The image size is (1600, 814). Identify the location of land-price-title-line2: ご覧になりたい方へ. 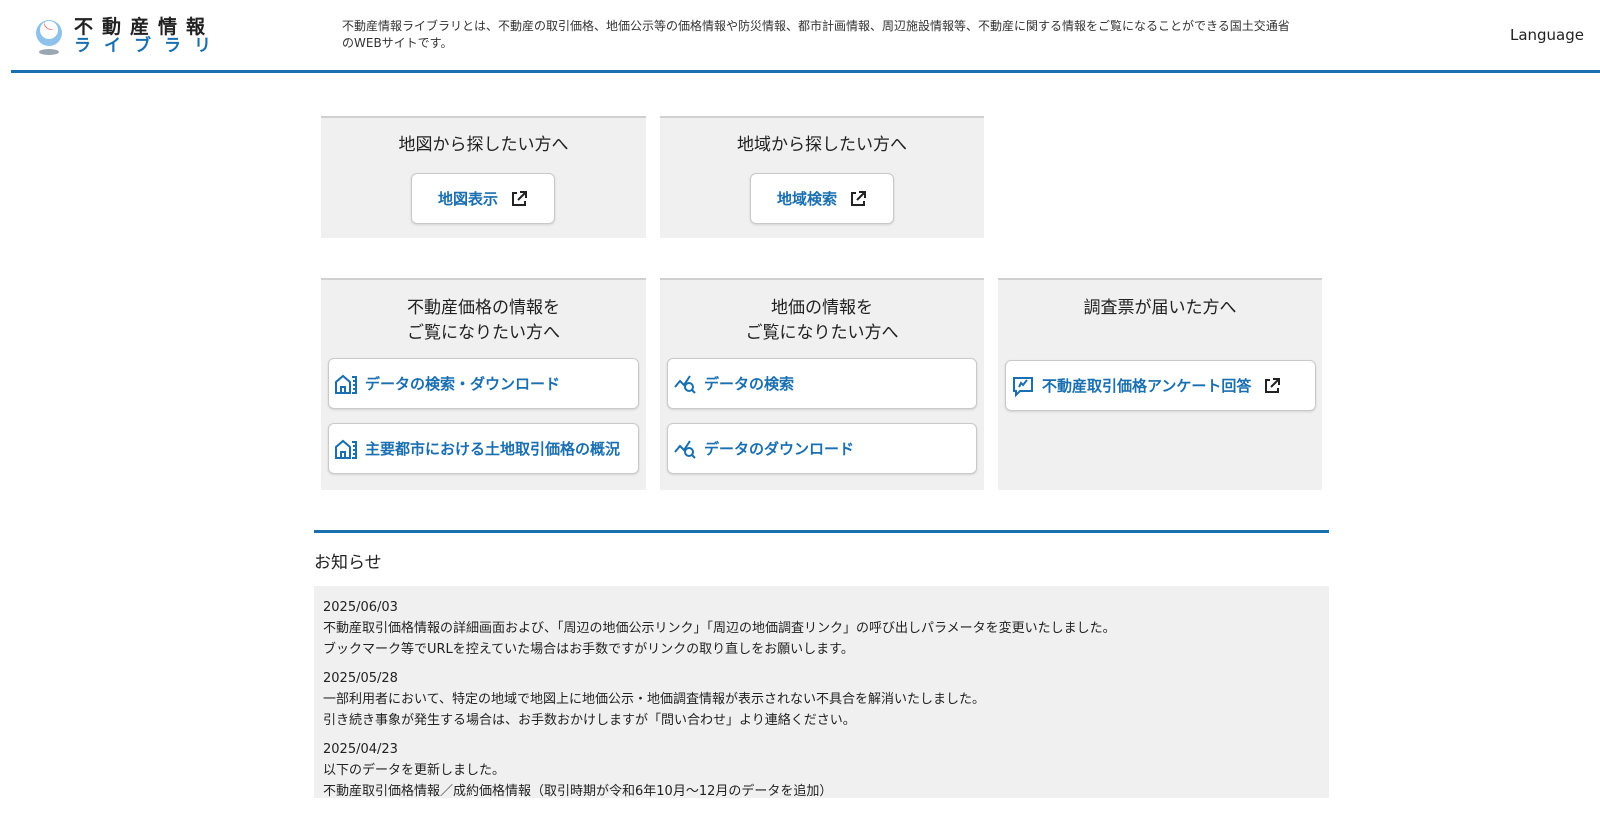
(822, 333).